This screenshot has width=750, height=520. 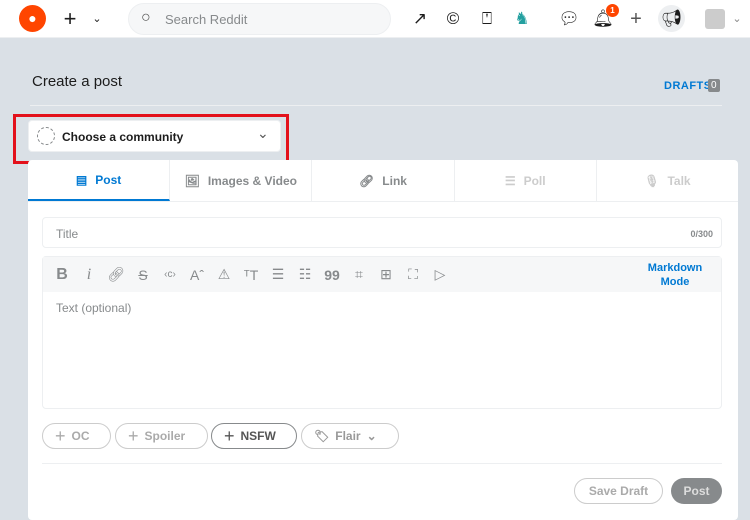 What do you see at coordinates (569, 19) in the screenshot?
I see `chat-icon: 💬︎` at bounding box center [569, 19].